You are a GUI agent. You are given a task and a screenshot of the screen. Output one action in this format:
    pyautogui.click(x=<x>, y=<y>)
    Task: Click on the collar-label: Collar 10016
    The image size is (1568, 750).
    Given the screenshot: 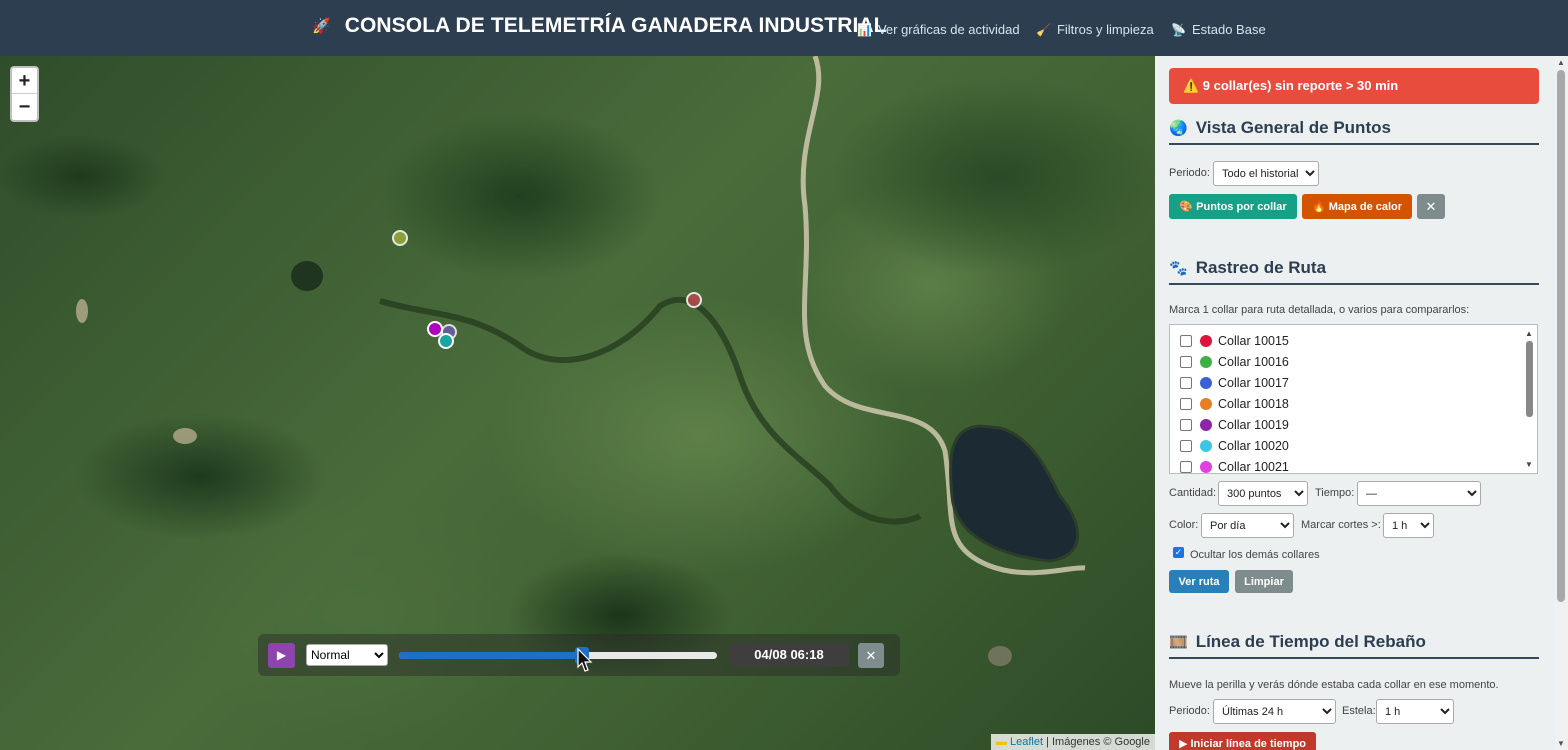 What is the action you would take?
    pyautogui.click(x=1253, y=361)
    